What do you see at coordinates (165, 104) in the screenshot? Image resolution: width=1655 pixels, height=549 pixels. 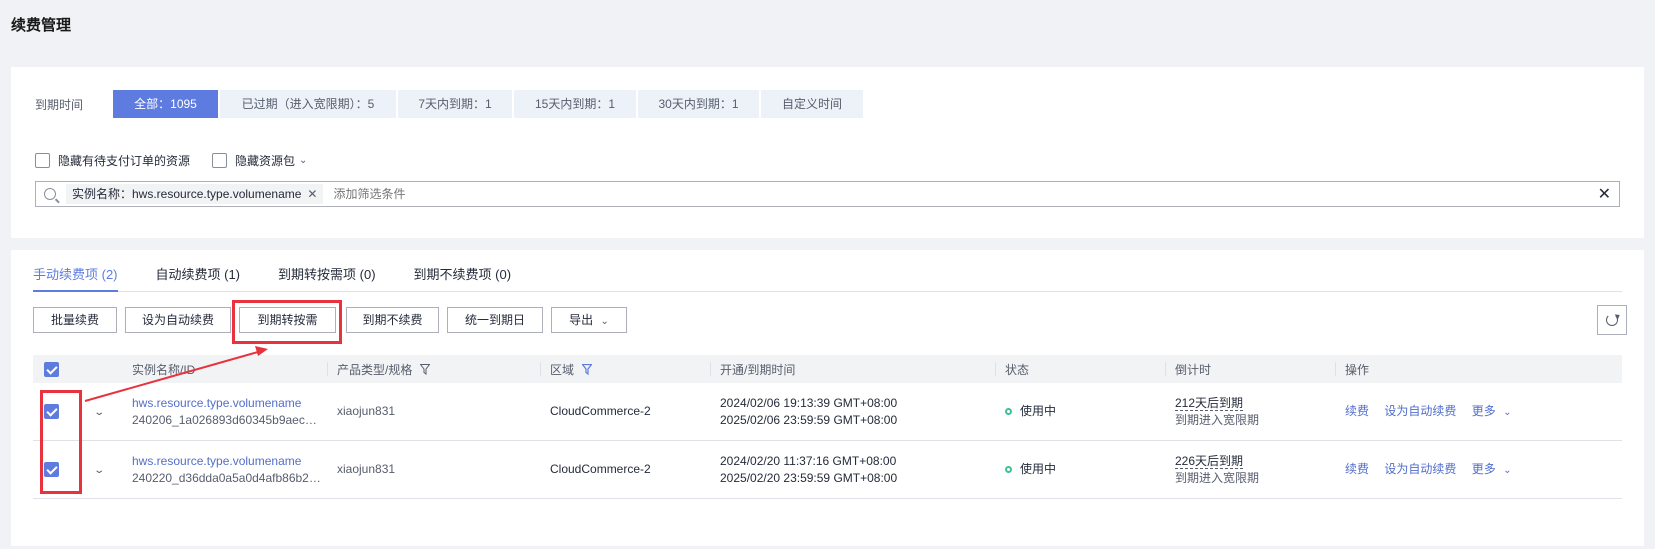 I see `chip-all: 全部：1095` at bounding box center [165, 104].